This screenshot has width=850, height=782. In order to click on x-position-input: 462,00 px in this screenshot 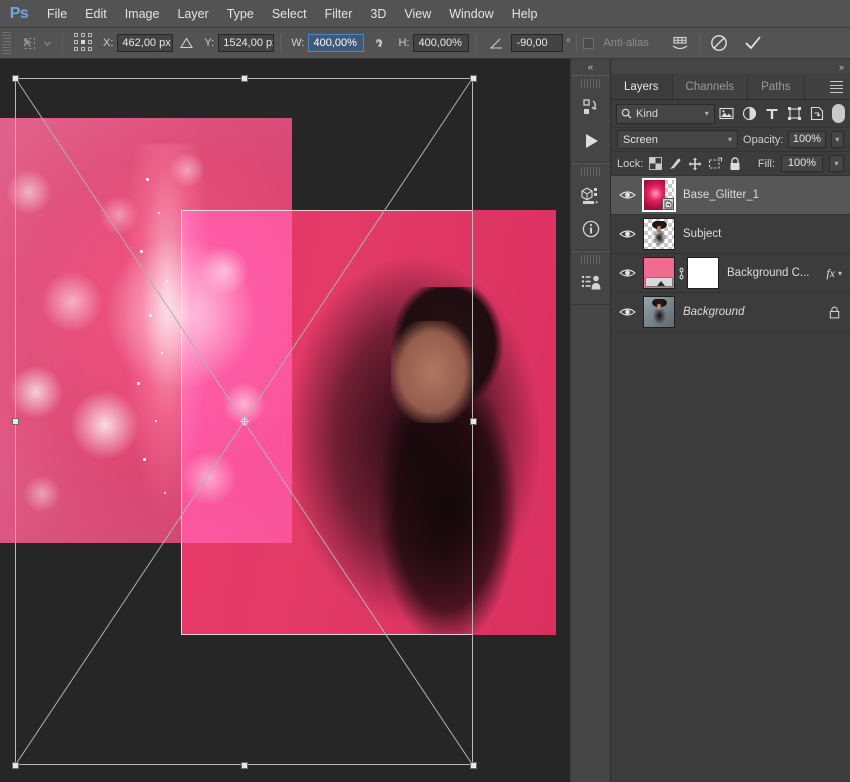, I will do `click(145, 43)`.